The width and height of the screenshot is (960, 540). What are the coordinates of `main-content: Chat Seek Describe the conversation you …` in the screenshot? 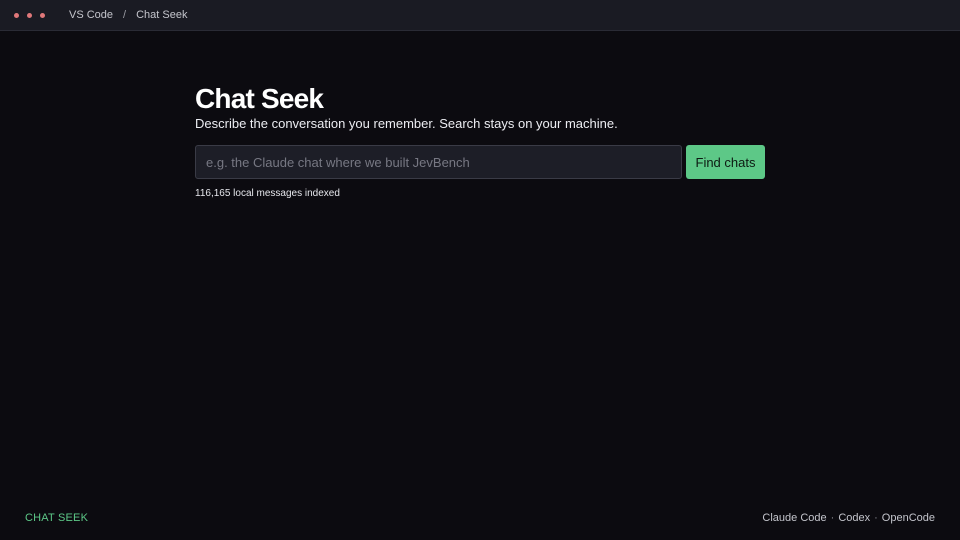 It's located at (480, 141).